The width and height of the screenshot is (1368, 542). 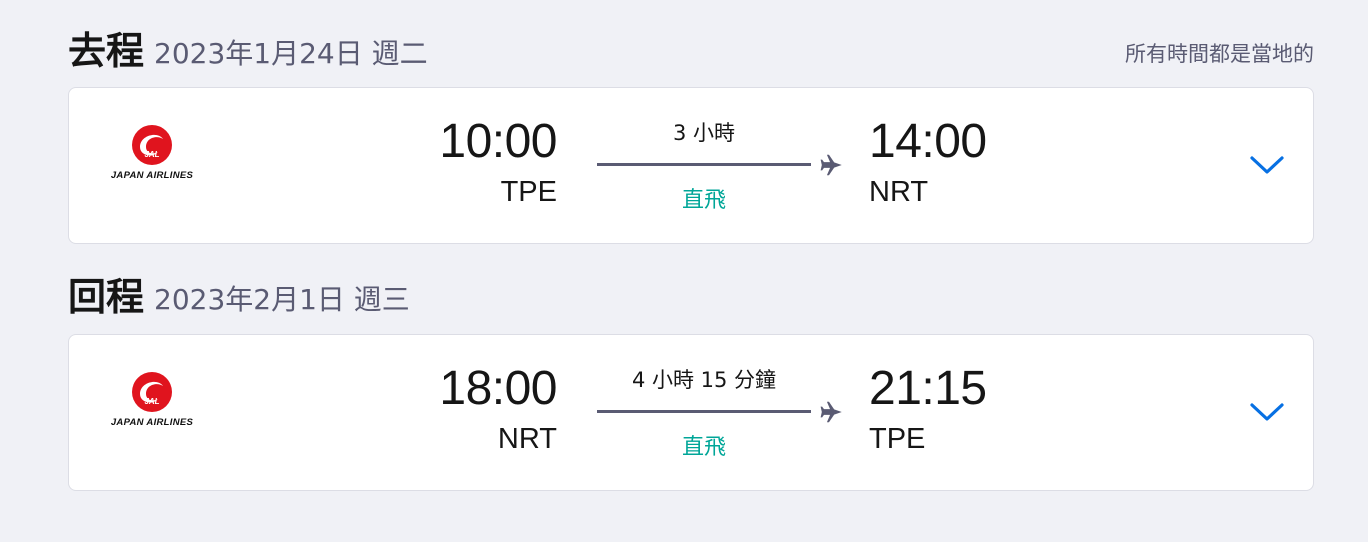 I want to click on return-label: 回程, so click(x=106, y=297).